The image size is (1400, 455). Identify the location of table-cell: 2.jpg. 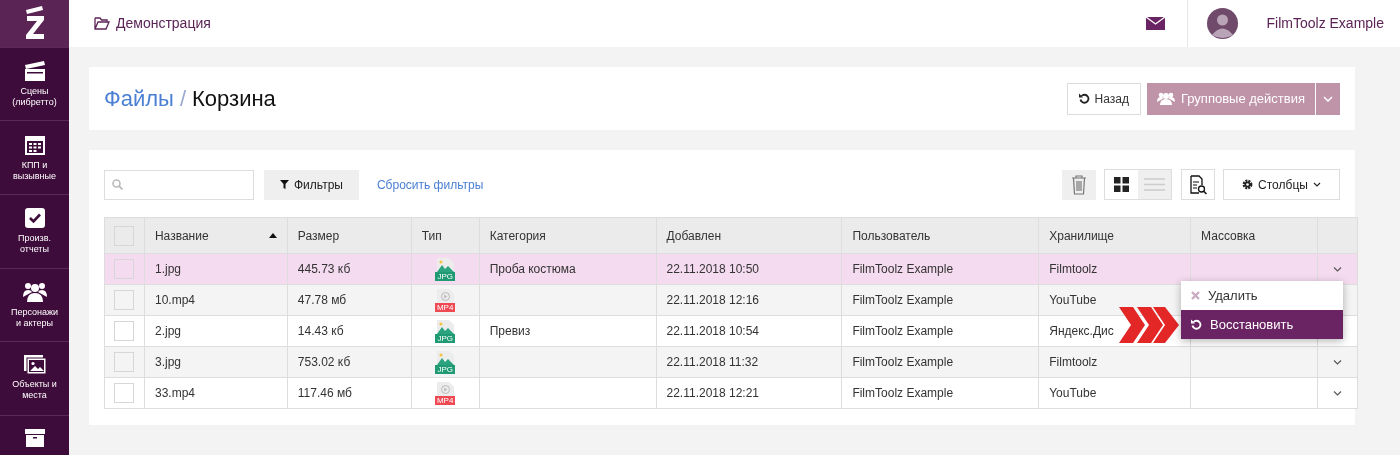
(167, 331).